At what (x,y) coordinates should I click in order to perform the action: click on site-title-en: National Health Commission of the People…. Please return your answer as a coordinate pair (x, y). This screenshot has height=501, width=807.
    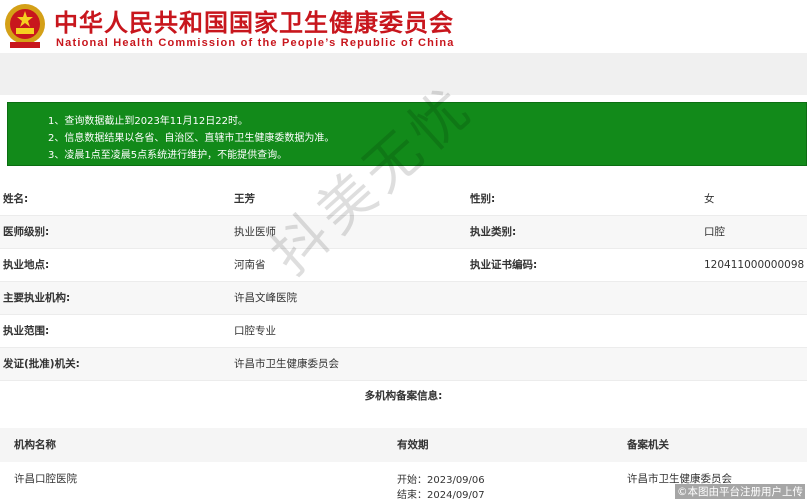
    Looking at the image, I should click on (255, 43).